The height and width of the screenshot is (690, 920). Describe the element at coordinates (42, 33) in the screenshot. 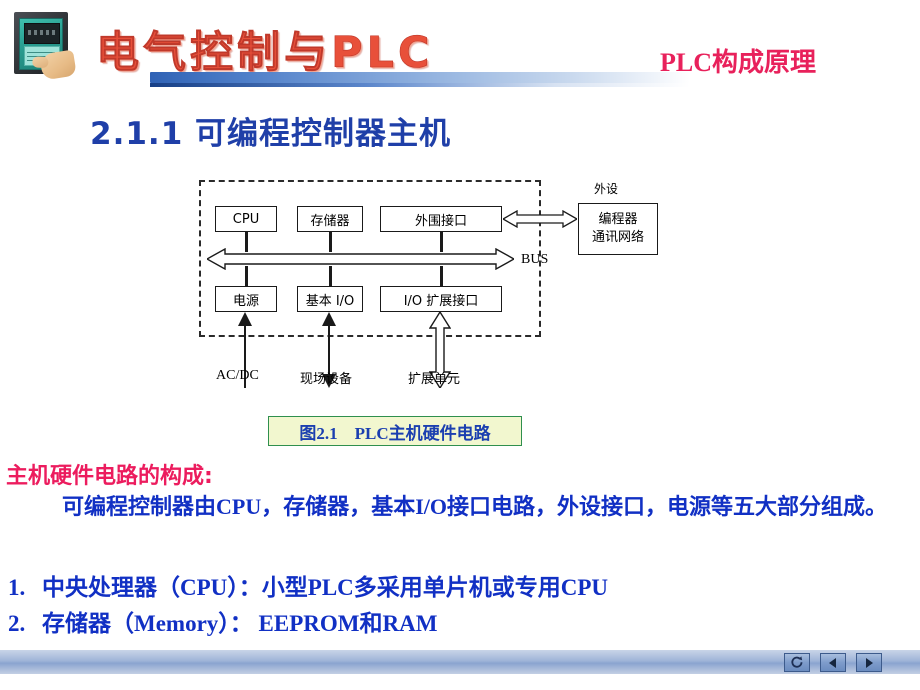

I see `device-screen-upper` at that location.